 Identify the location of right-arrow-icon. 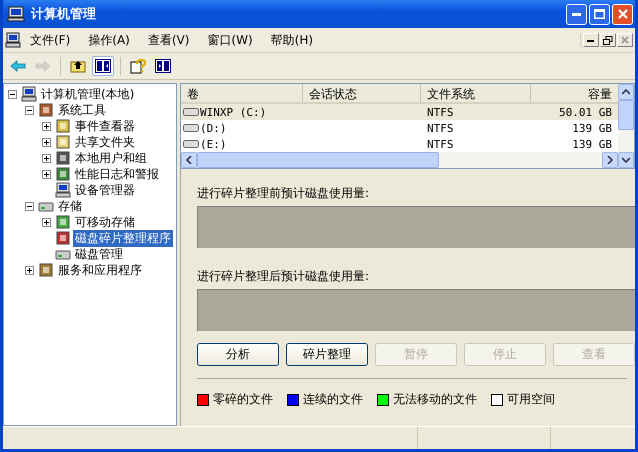
(43, 66).